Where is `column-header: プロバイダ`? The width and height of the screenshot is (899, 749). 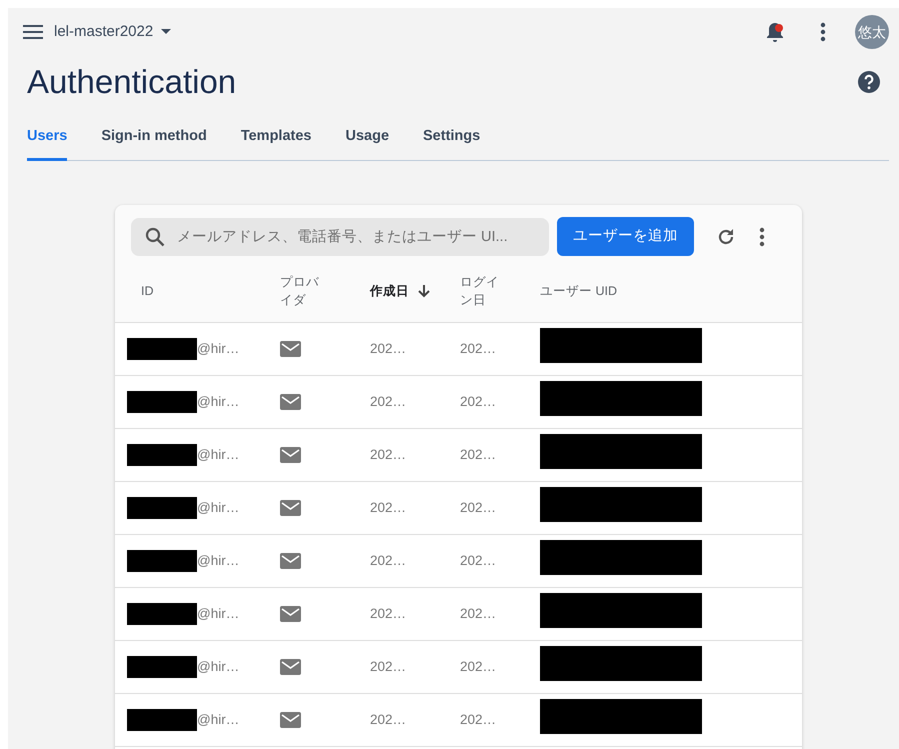
column-header: プロバイダ is located at coordinates (302, 291).